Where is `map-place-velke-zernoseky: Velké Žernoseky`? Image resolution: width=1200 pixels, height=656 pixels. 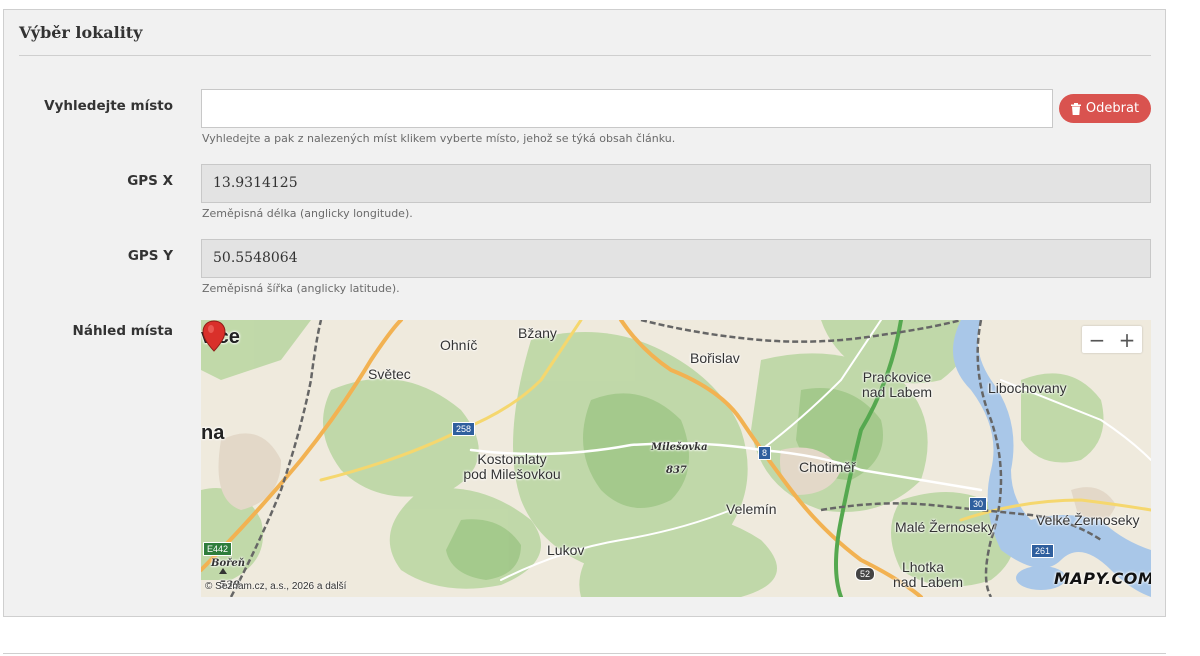
map-place-velke-zernoseky: Velké Žernoseky is located at coordinates (1088, 520).